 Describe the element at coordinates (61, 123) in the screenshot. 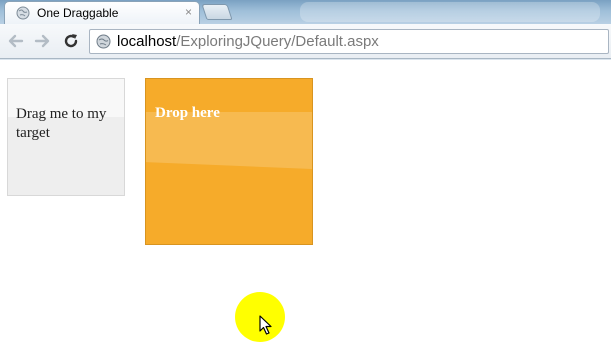

I see `draggable-label: Drag me to my target` at that location.